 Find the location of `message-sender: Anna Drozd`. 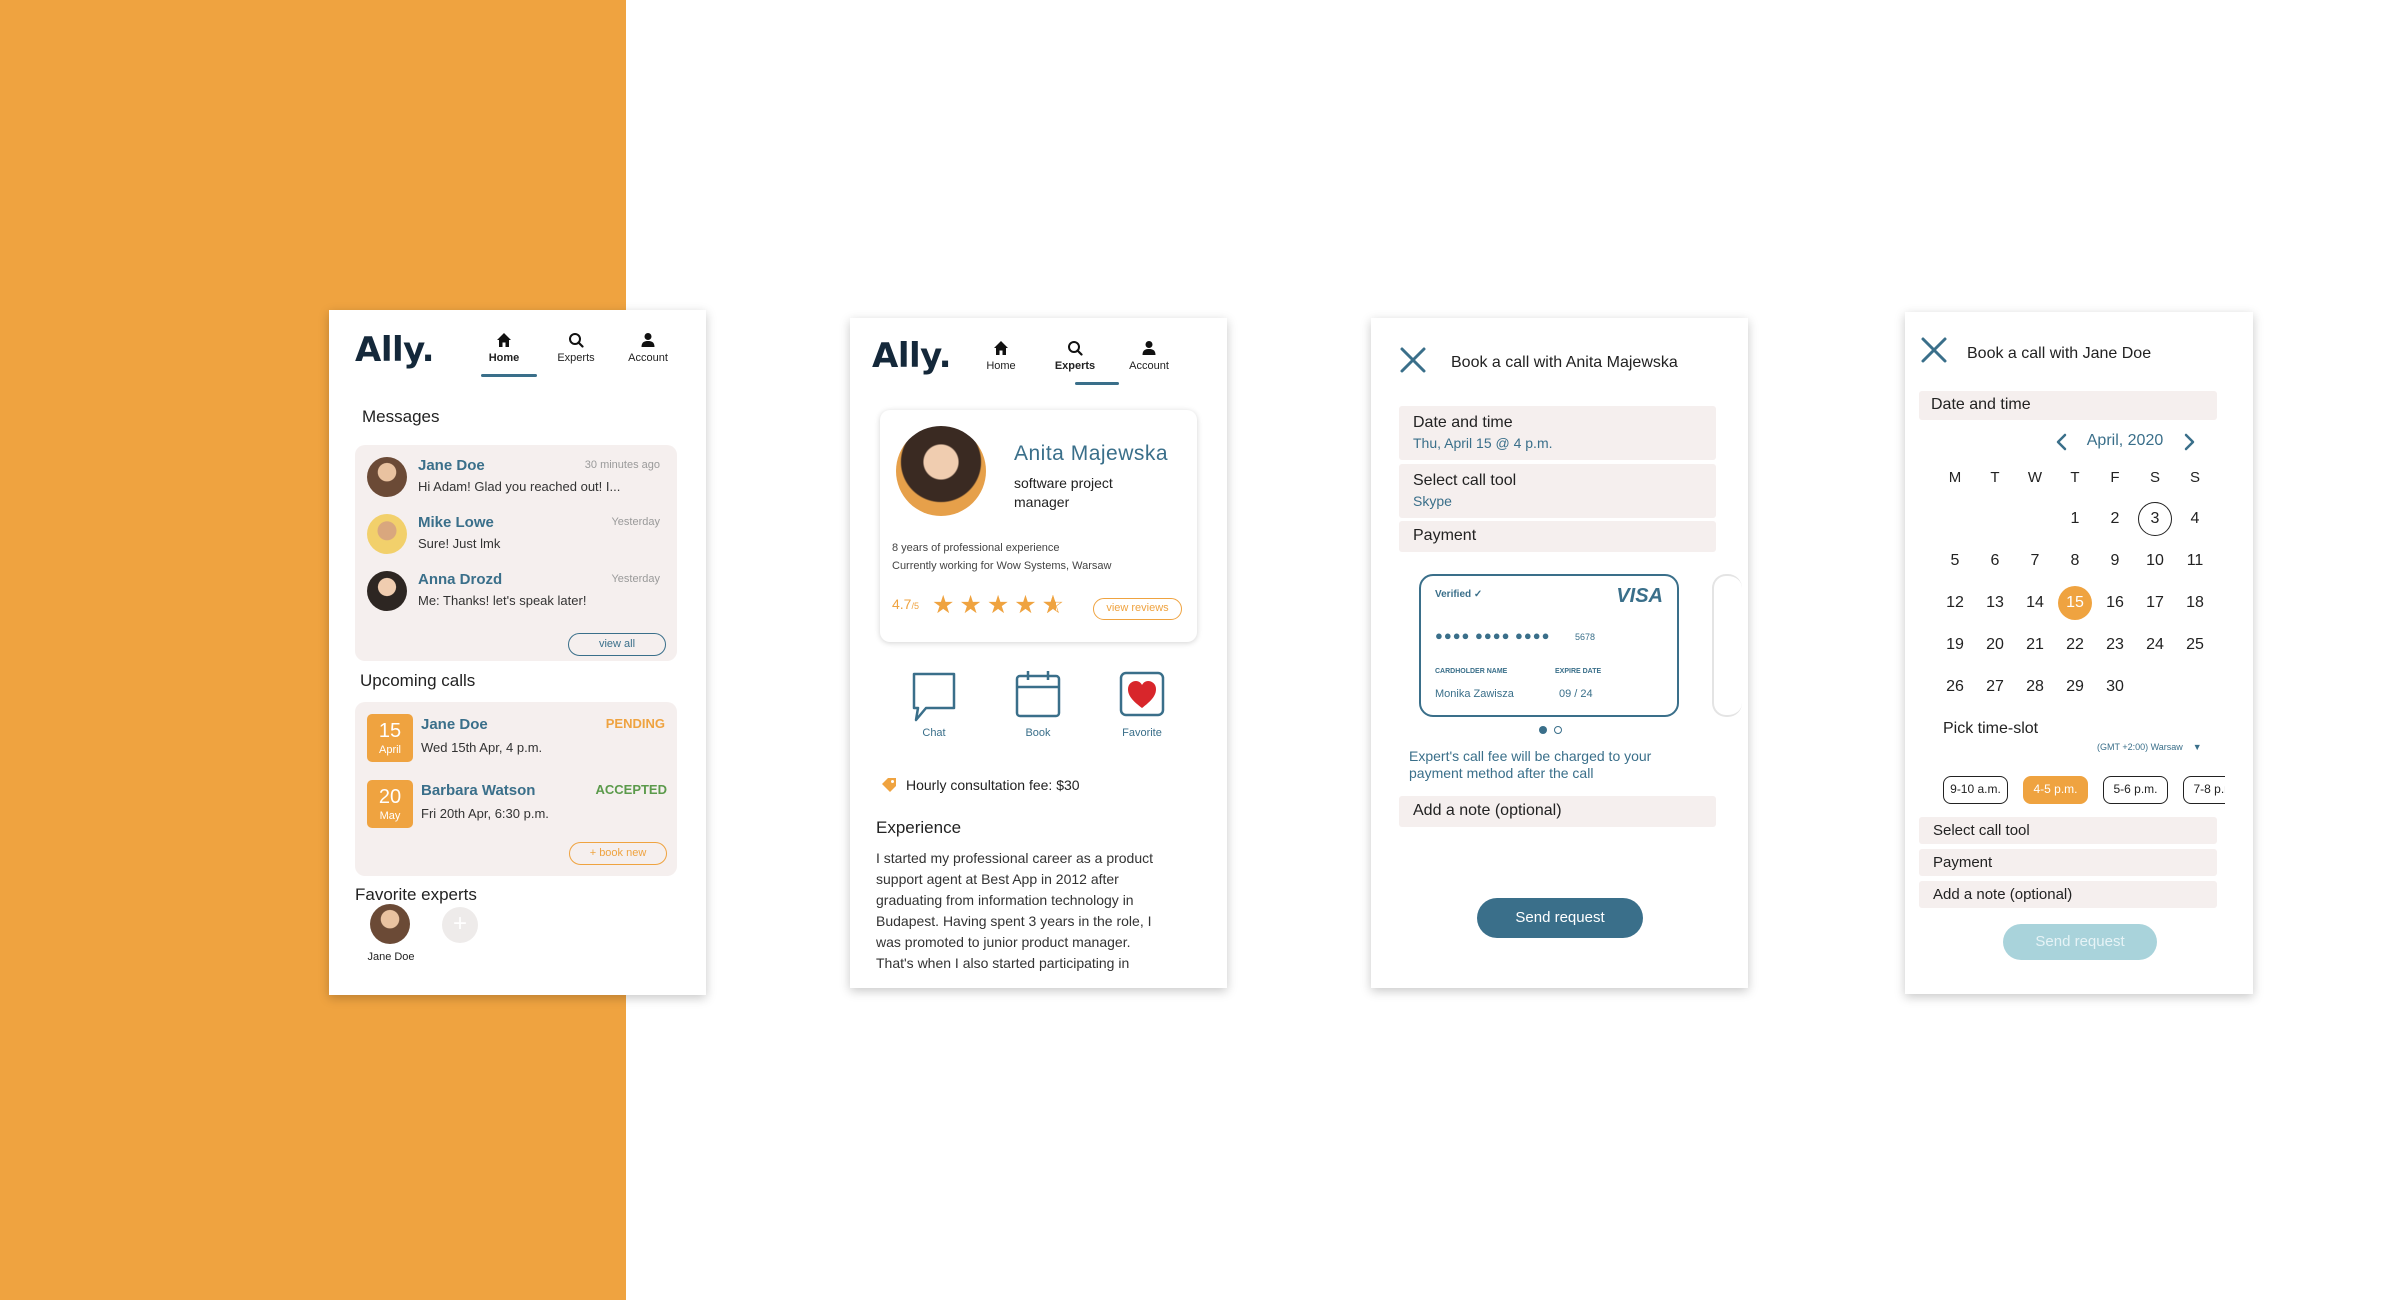

message-sender: Anna Drozd is located at coordinates (460, 579).